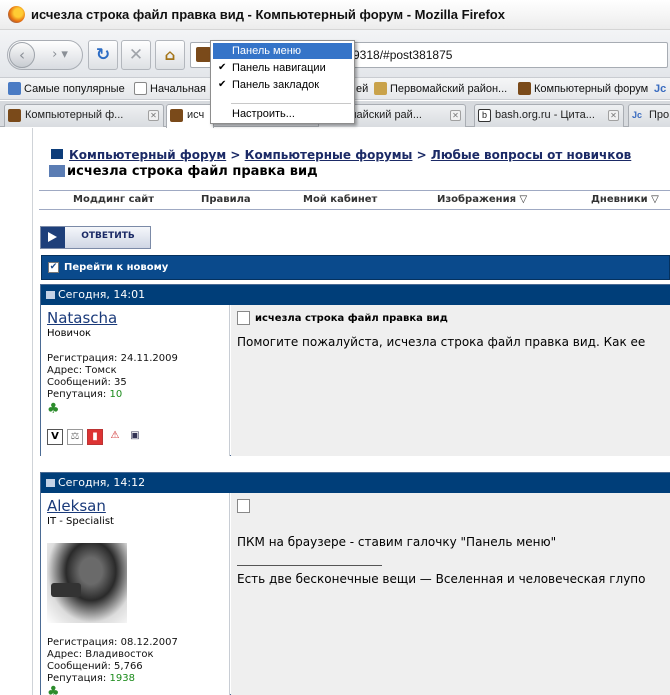 The height and width of the screenshot is (695, 670). Describe the element at coordinates (136, 55) in the screenshot. I see `stop-button: ✕` at that location.